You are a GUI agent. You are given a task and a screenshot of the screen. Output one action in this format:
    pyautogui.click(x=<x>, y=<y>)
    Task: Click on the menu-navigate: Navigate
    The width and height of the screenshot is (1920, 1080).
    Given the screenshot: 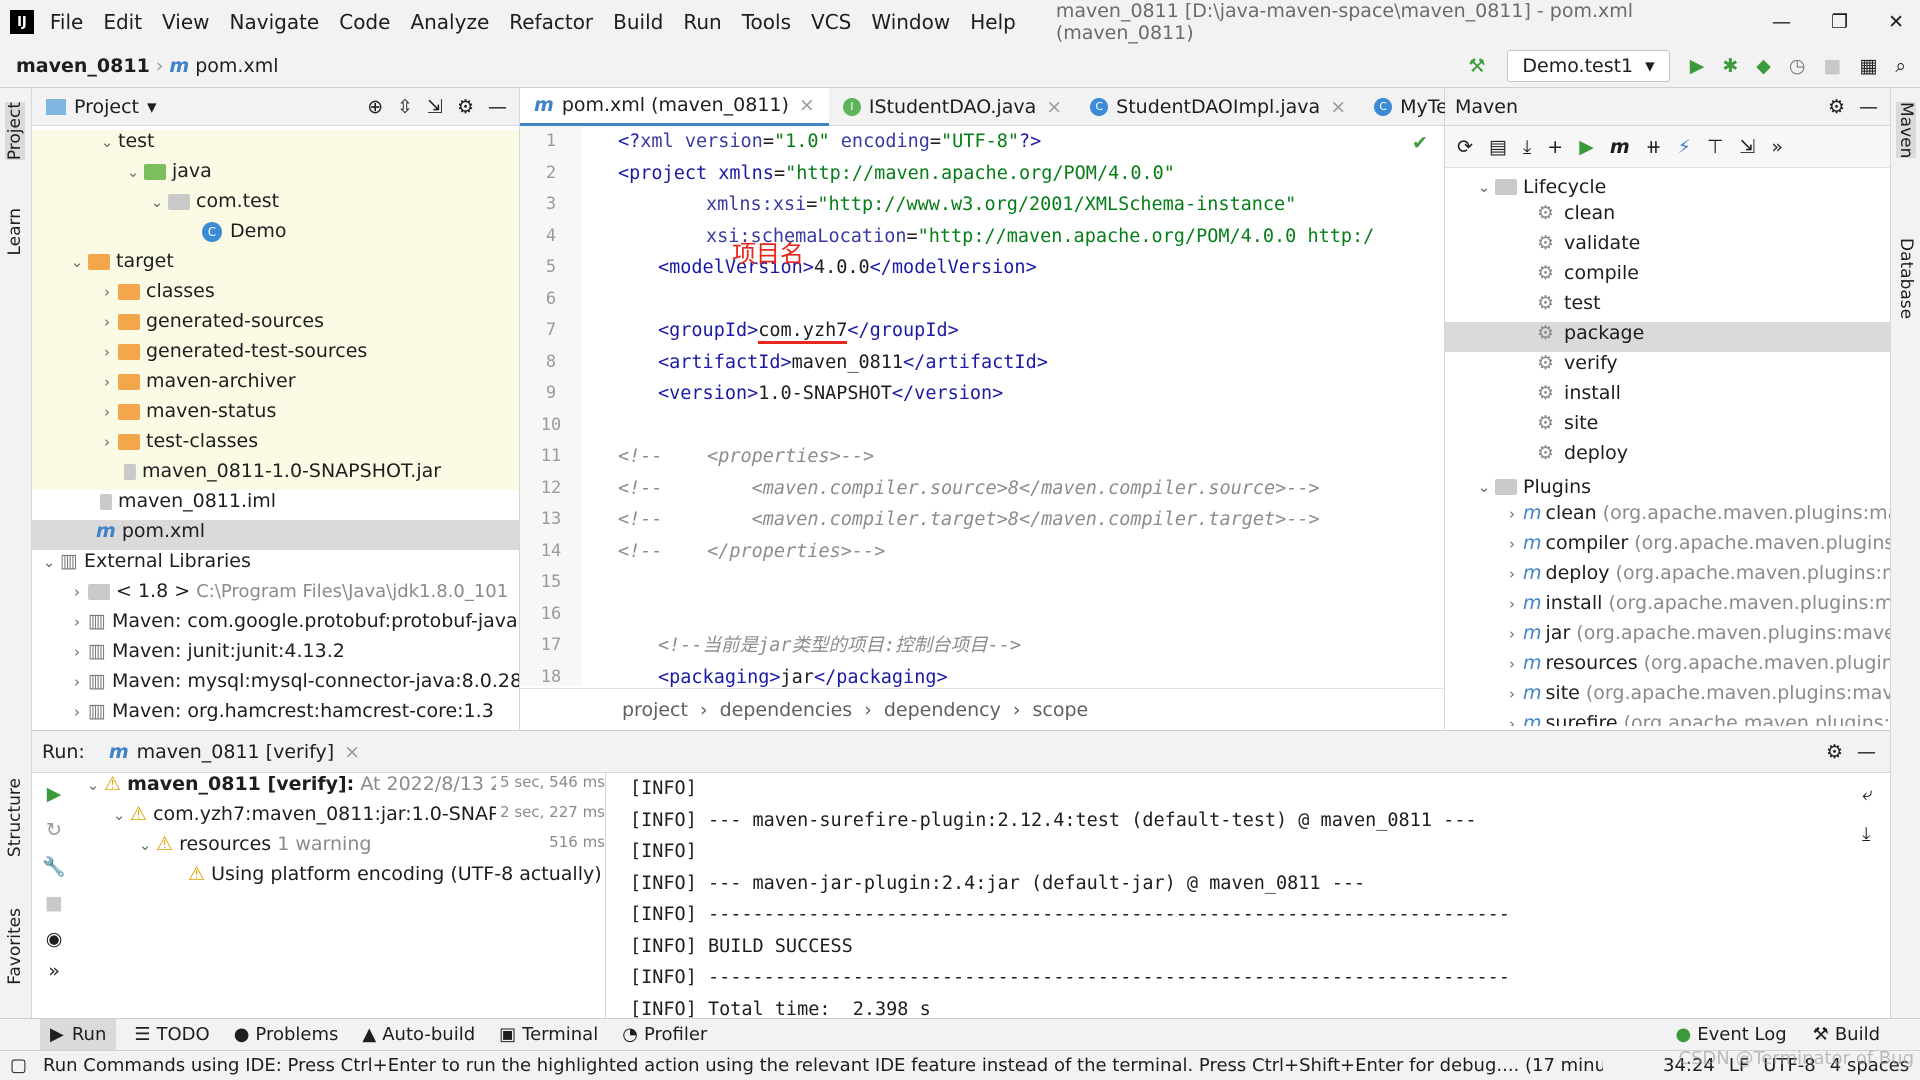 What is the action you would take?
    pyautogui.click(x=275, y=22)
    